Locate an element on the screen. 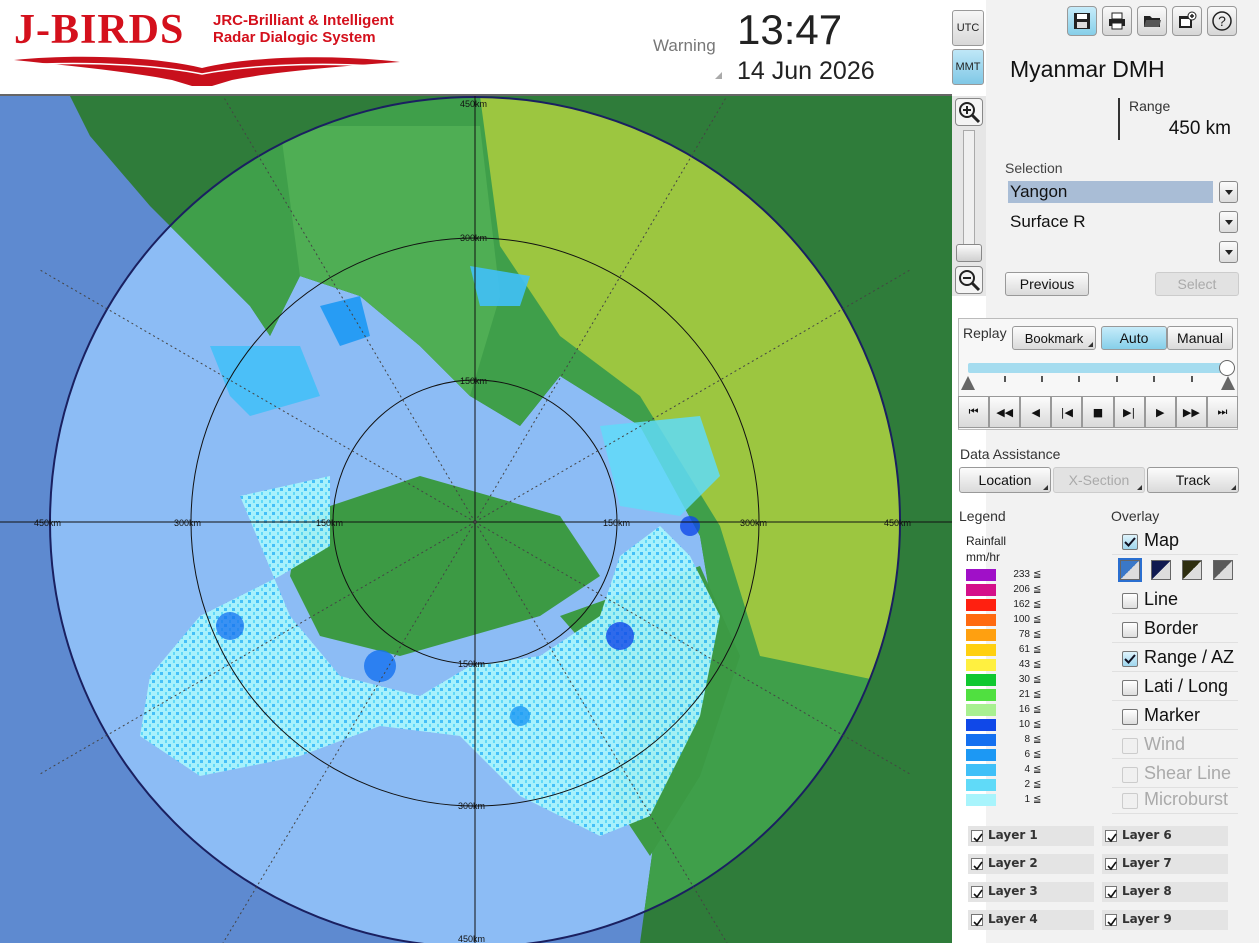  skip-to-end-button: ⏭ is located at coordinates (1222, 412).